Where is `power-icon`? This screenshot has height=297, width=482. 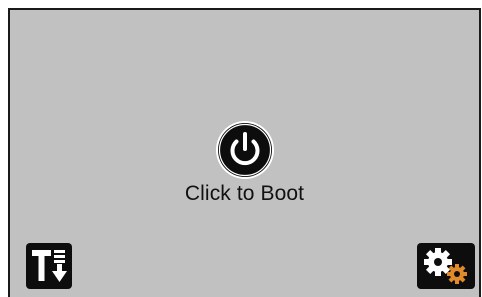 power-icon is located at coordinates (245, 150).